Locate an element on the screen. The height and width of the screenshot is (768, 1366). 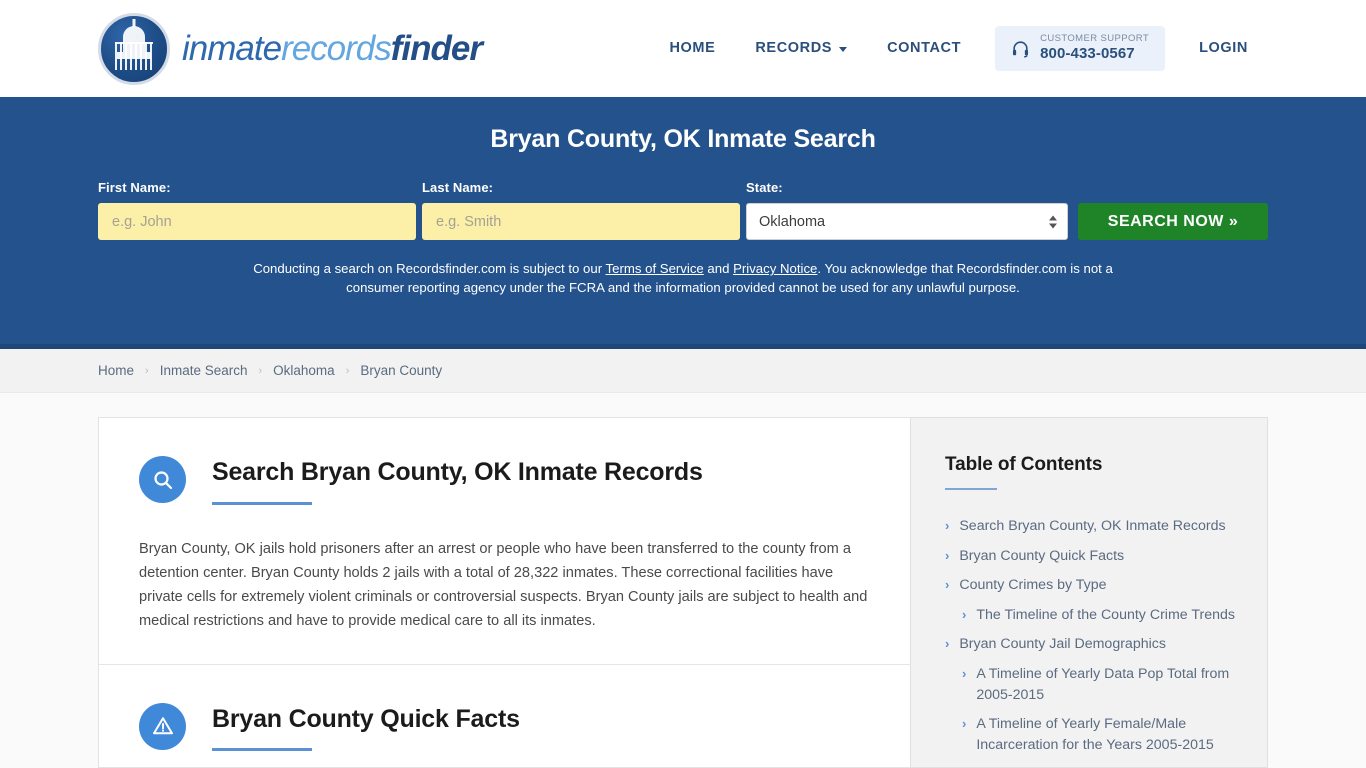
breadcrumb-item-home: Home is located at coordinates (116, 370).